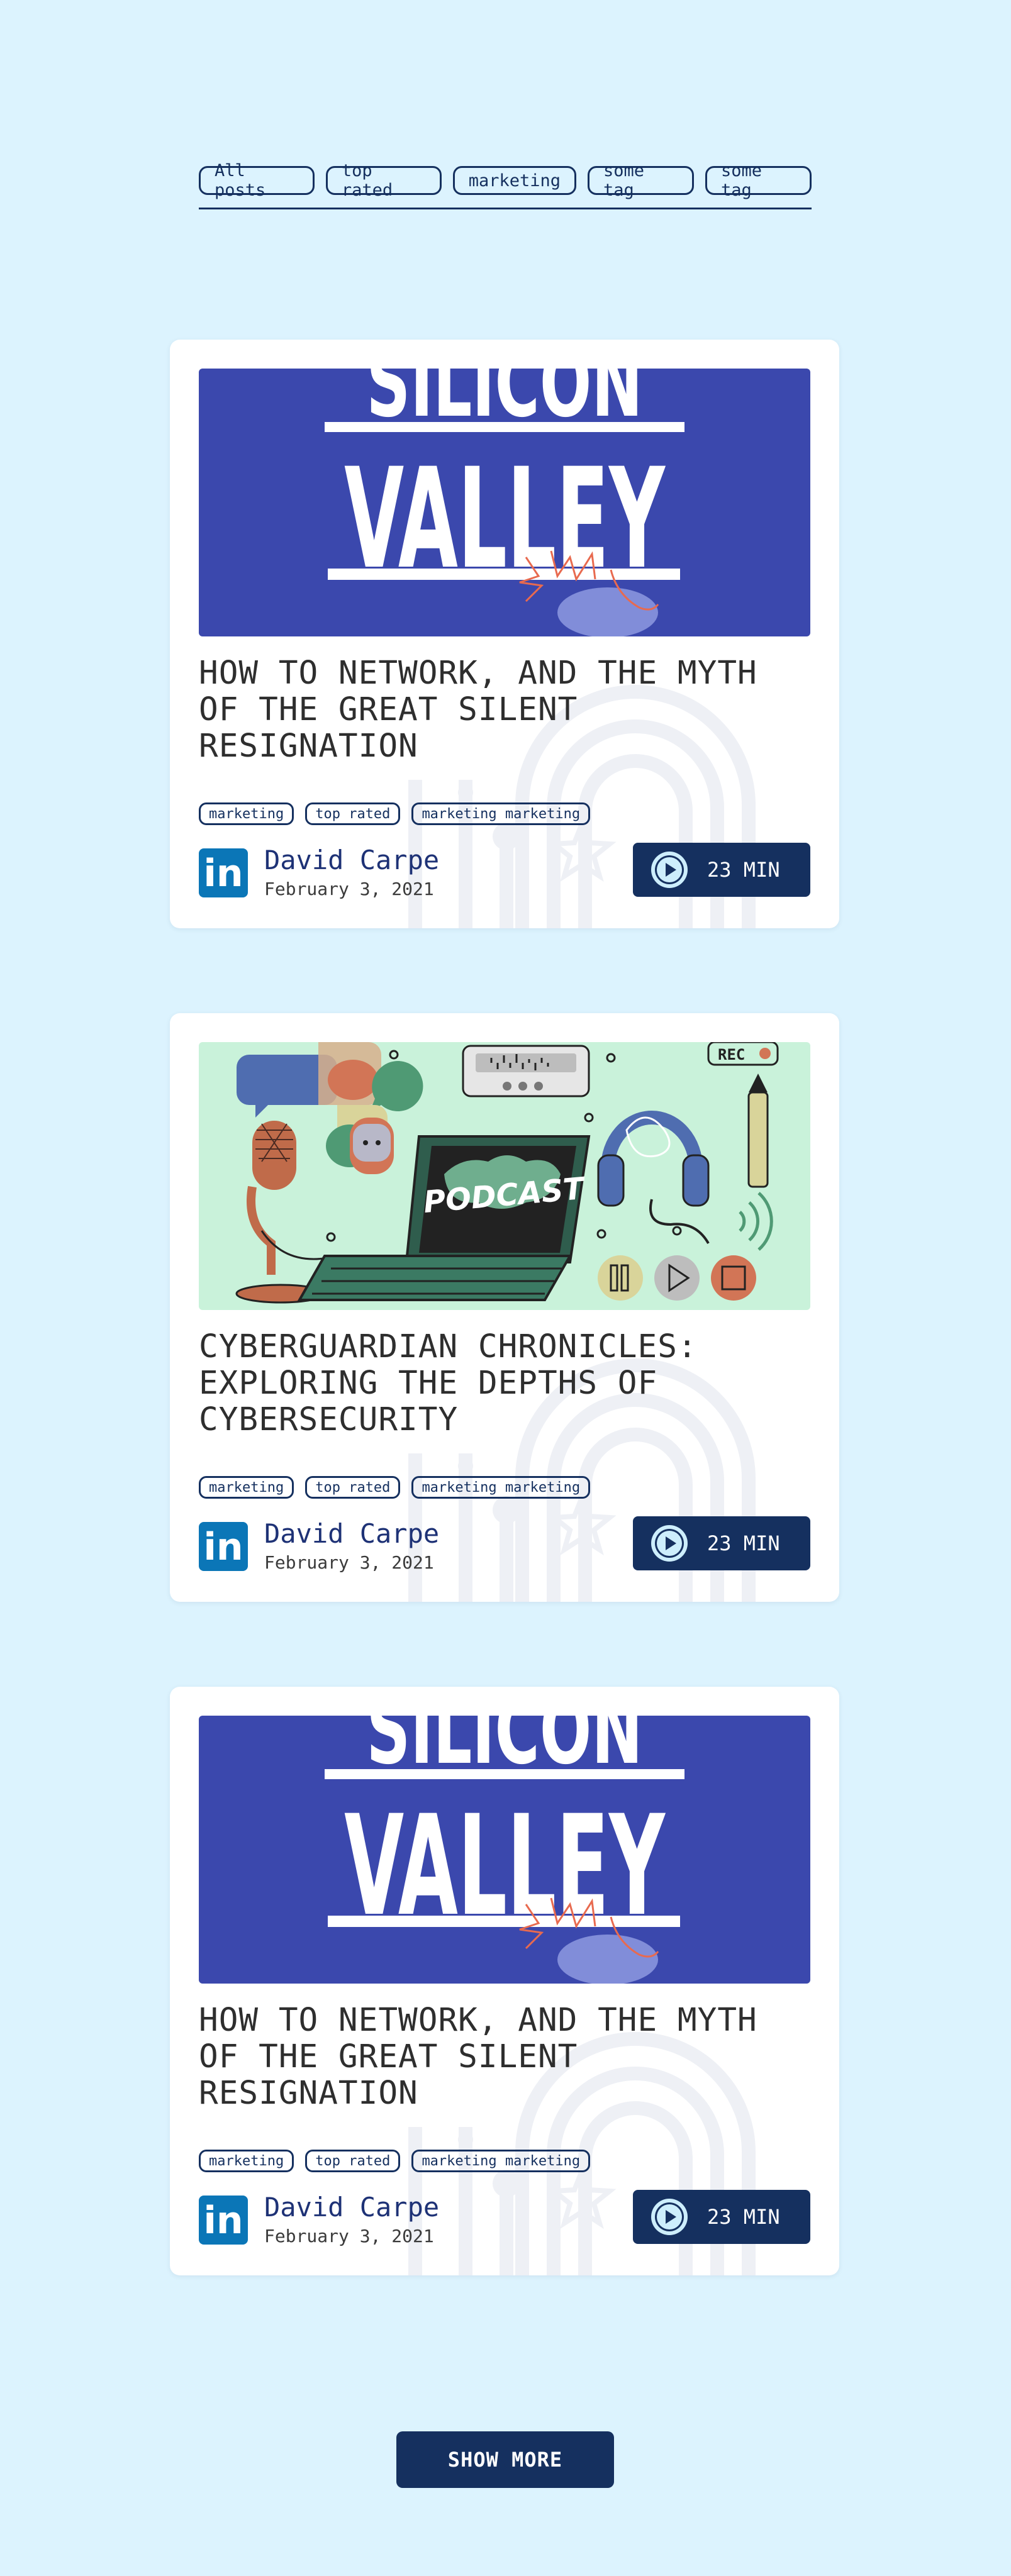 The image size is (1011, 2576). I want to click on filter-all-posts: All posts, so click(257, 180).